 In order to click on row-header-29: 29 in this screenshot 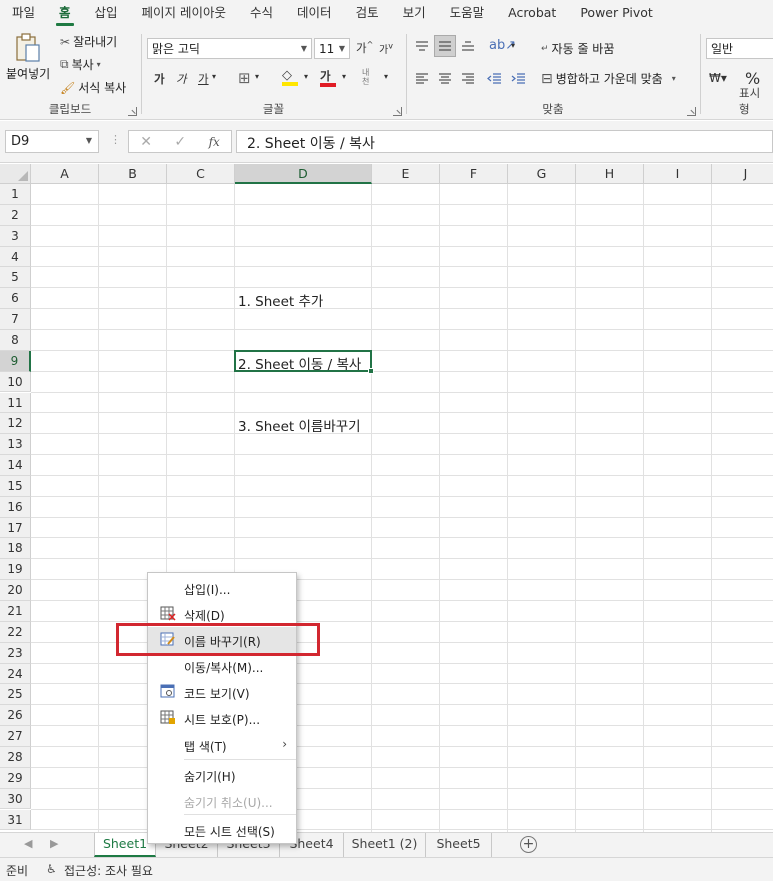, I will do `click(15, 778)`.